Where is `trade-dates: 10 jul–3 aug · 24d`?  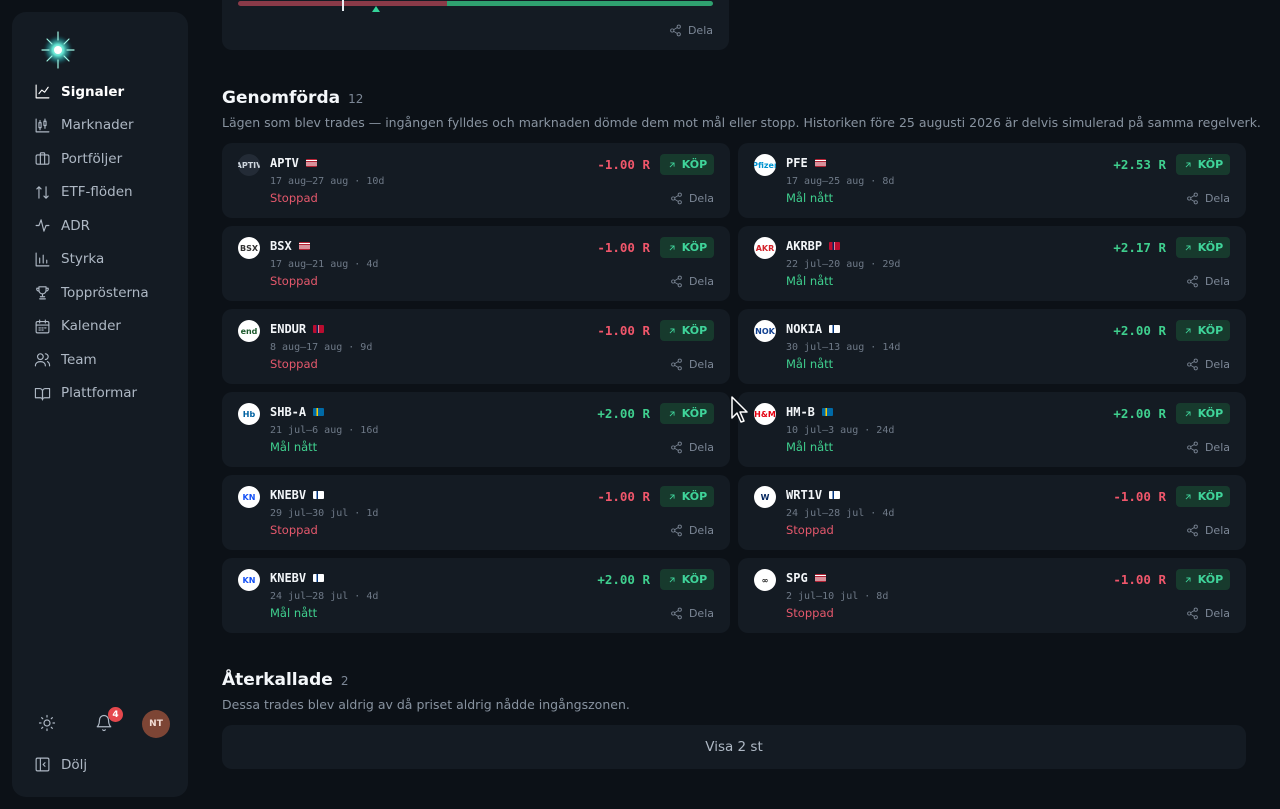
trade-dates: 10 jul–3 aug · 24d is located at coordinates (840, 430).